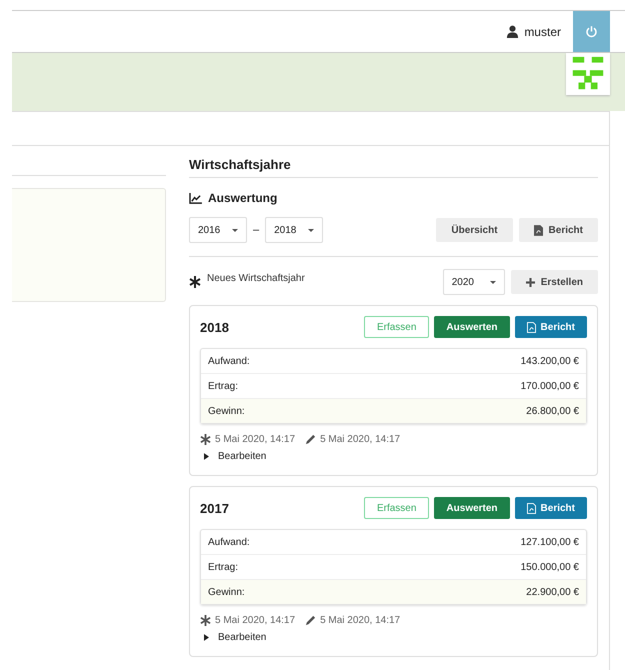  I want to click on overview-button: Übersicht, so click(474, 230).